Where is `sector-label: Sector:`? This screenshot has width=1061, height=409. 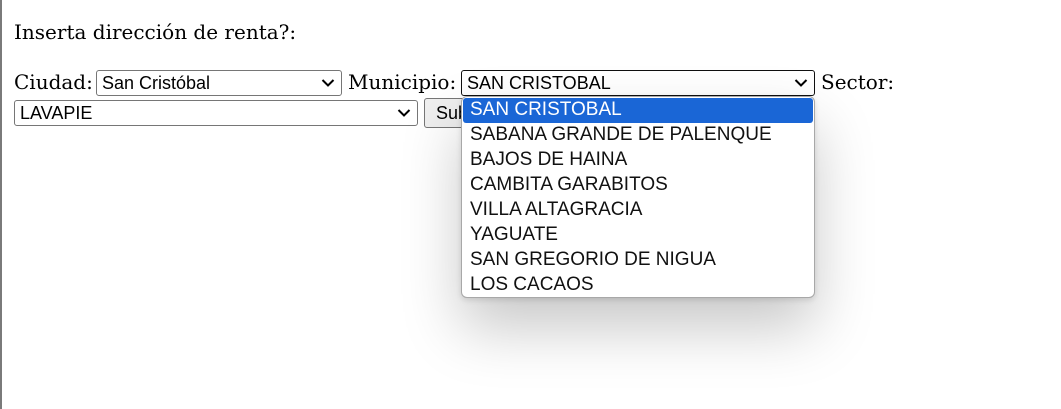 sector-label: Sector: is located at coordinates (858, 82).